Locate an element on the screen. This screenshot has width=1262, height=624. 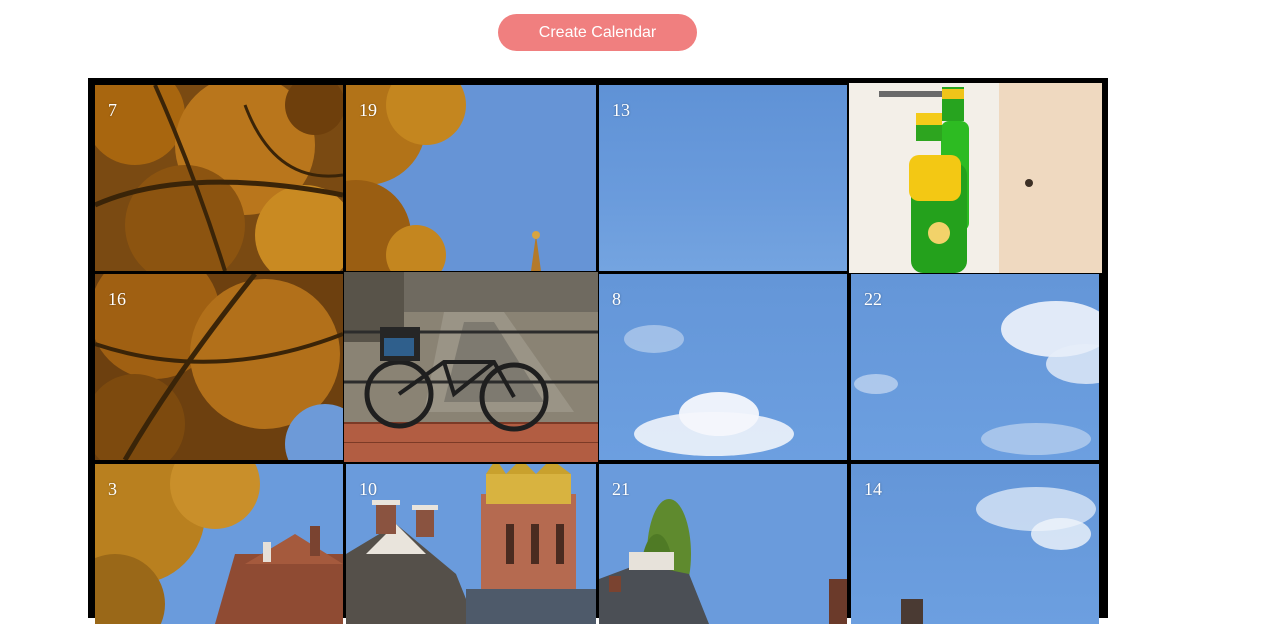
church-tower-image is located at coordinates (471, 544).